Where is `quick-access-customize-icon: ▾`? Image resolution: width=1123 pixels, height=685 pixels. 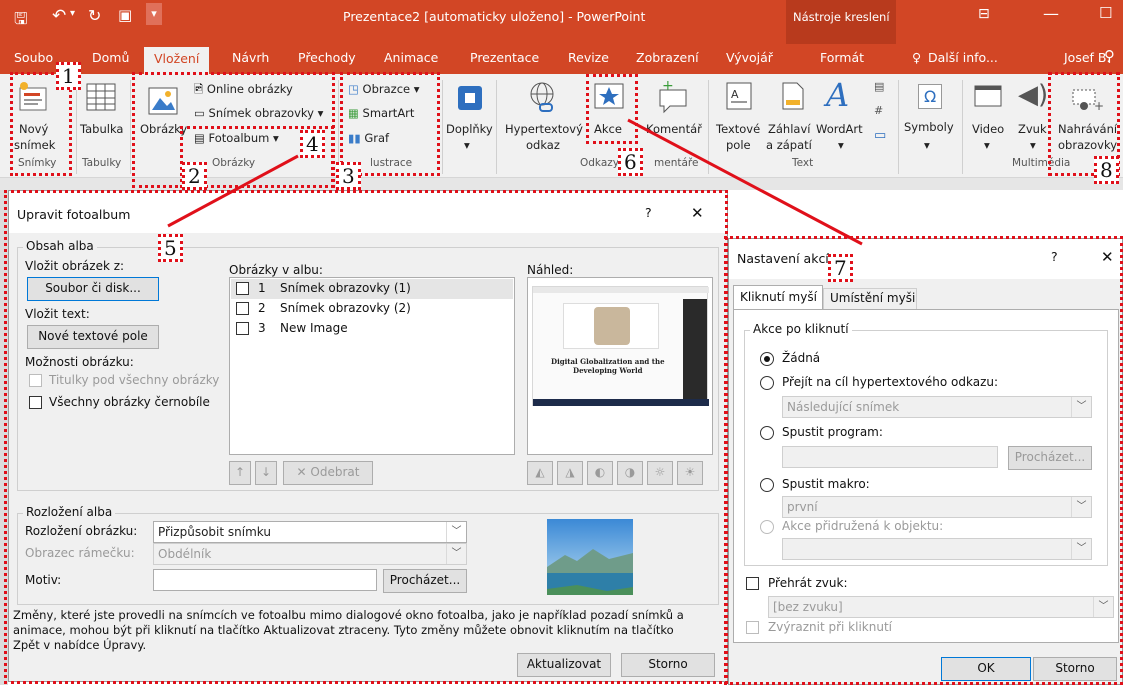
quick-access-customize-icon: ▾ is located at coordinates (154, 14).